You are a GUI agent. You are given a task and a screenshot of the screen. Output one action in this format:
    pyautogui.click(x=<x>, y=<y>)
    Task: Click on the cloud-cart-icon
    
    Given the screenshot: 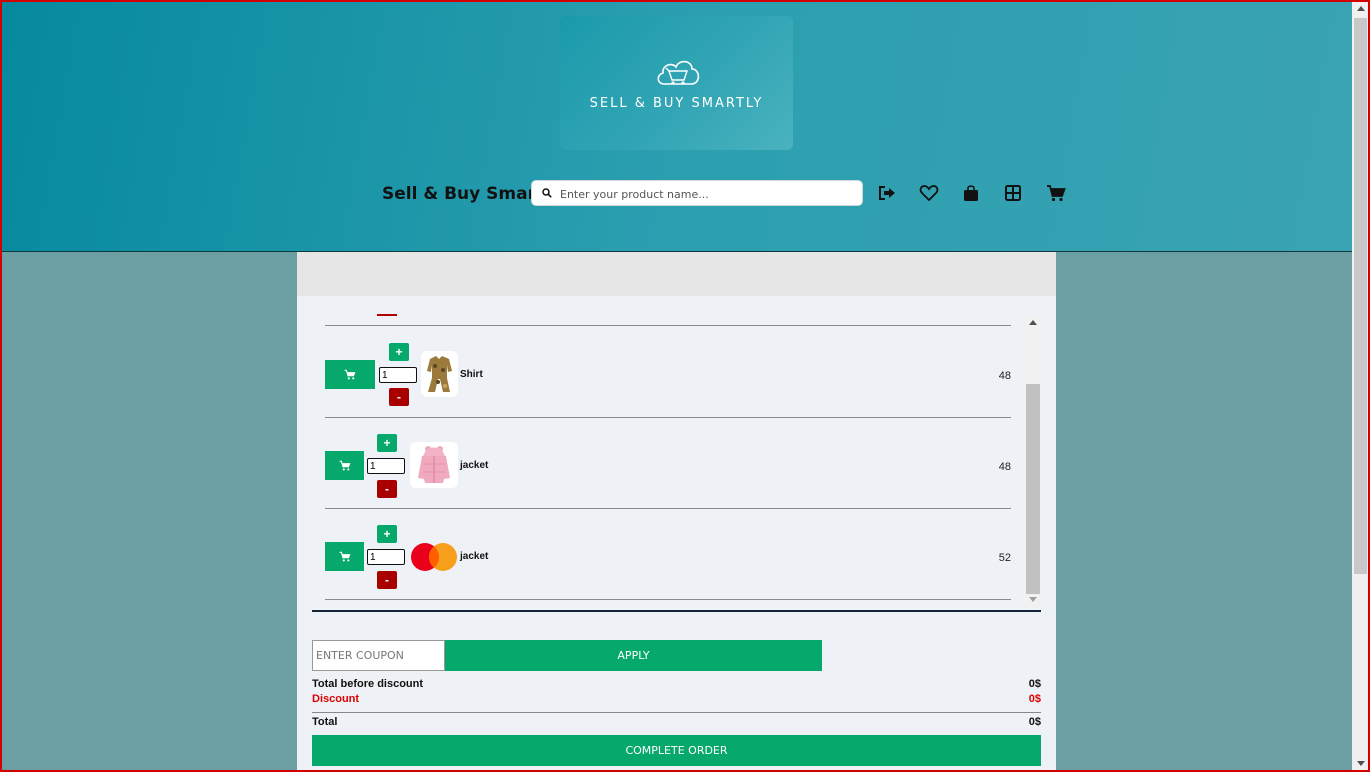 What is the action you would take?
    pyautogui.click(x=678, y=72)
    